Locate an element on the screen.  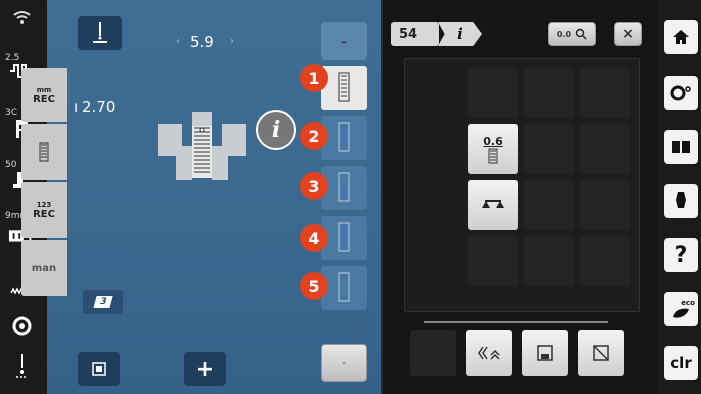
scroll-up-label: - is located at coordinates (344, 41).